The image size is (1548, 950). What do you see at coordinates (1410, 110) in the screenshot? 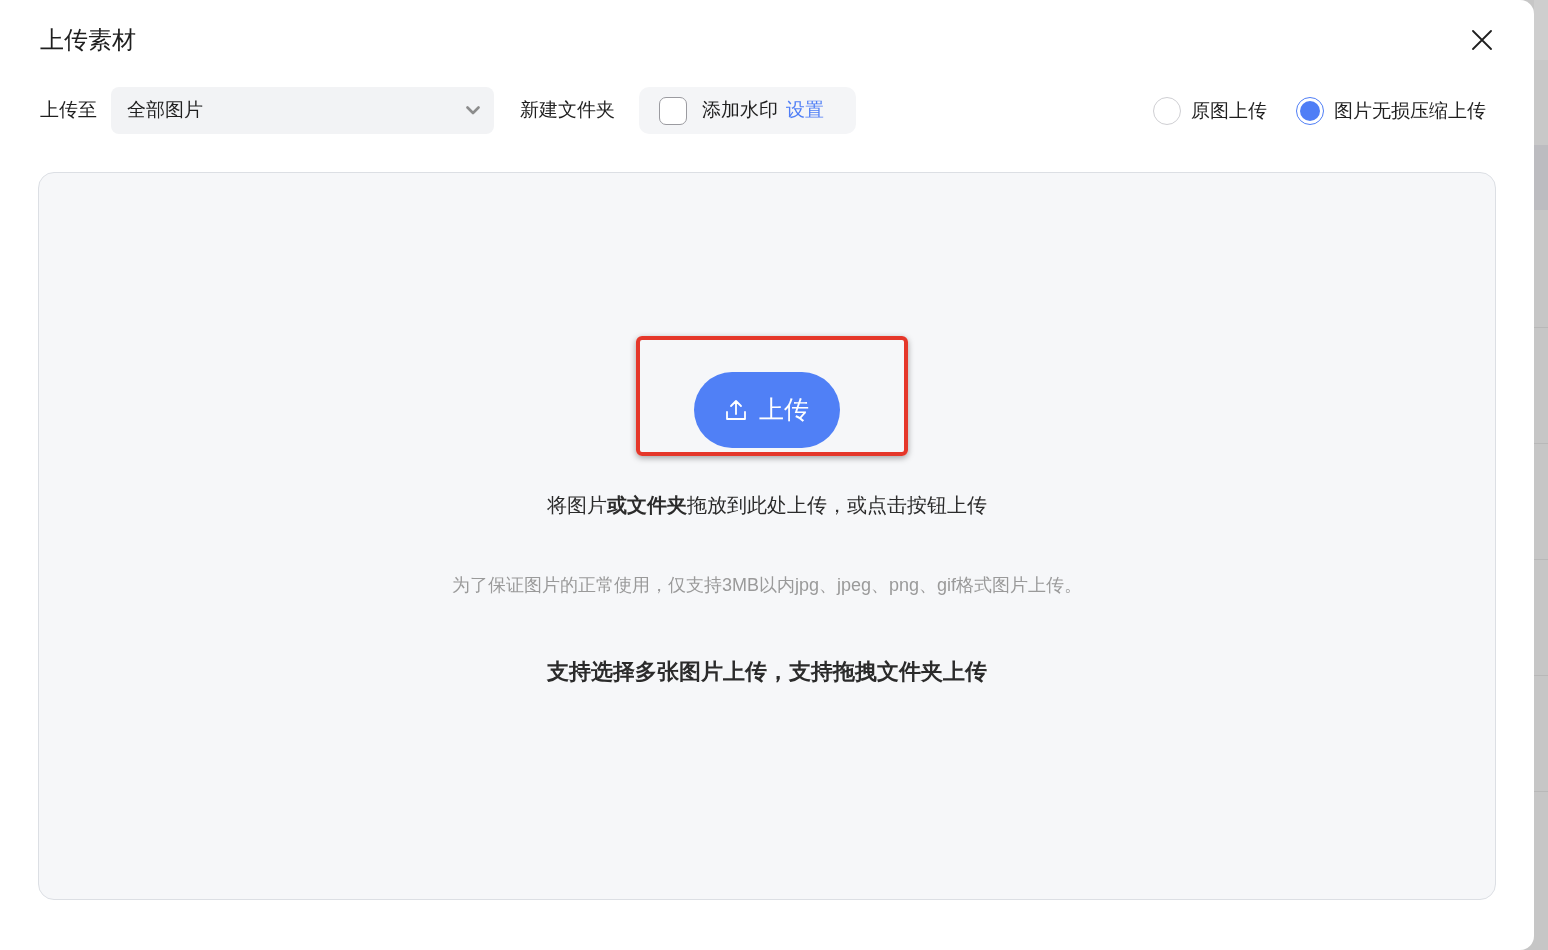
I see `radio-label: 图片无损压缩上传` at bounding box center [1410, 110].